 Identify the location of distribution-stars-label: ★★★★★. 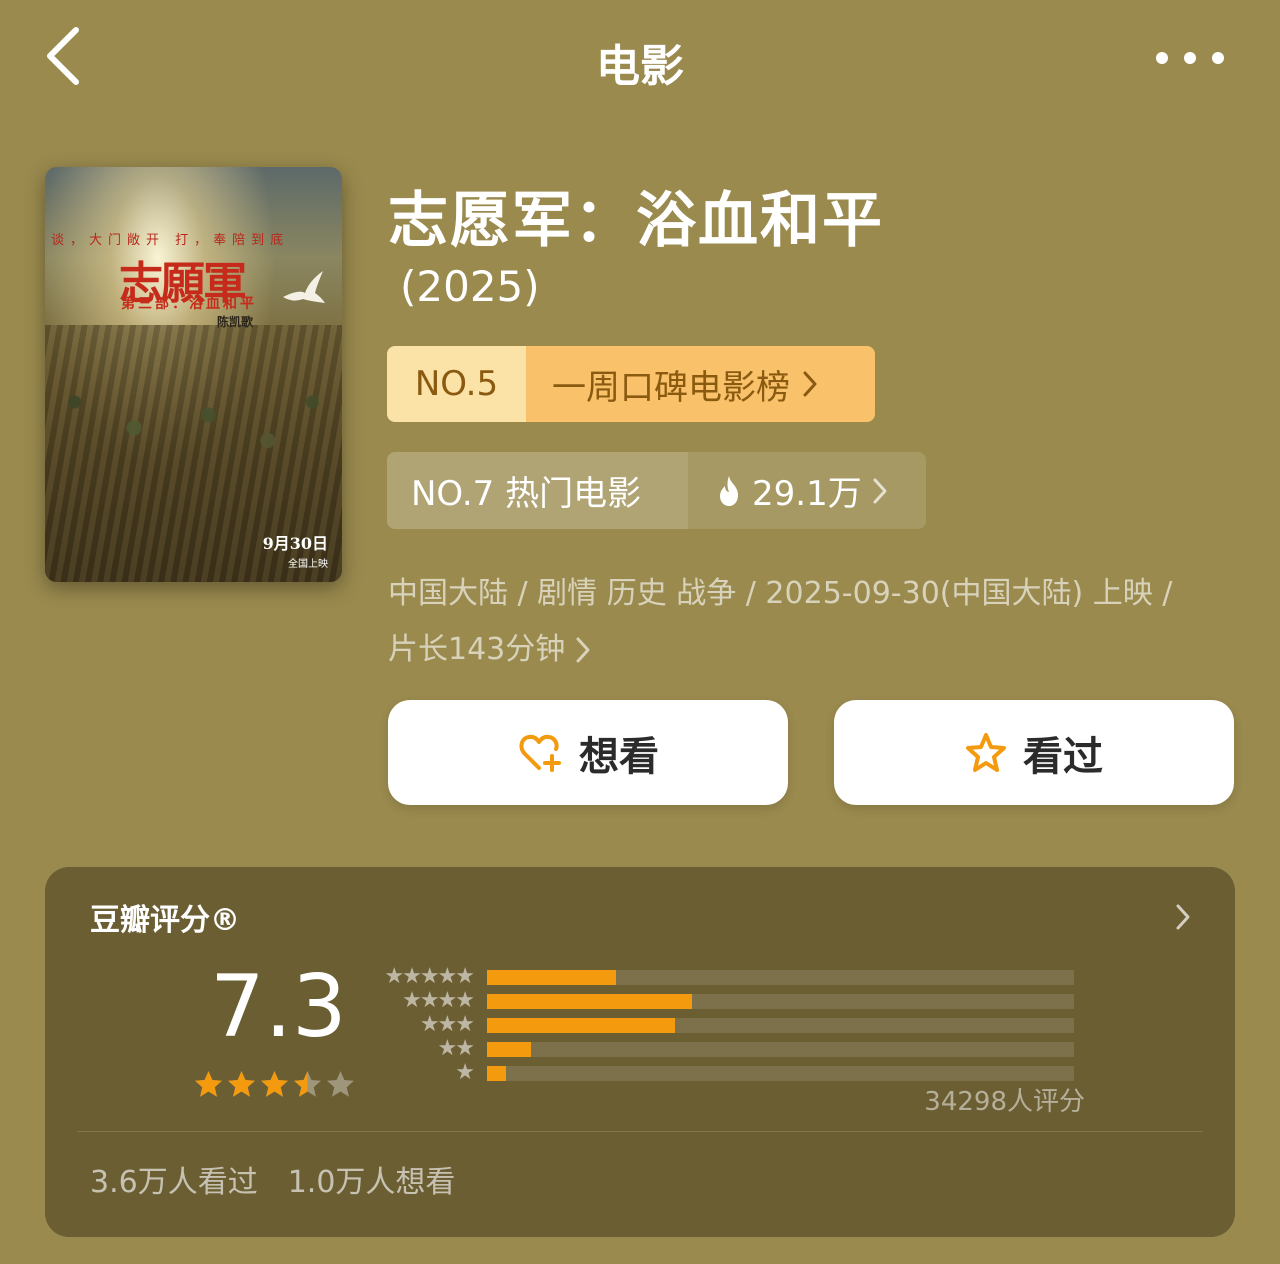
(429, 976).